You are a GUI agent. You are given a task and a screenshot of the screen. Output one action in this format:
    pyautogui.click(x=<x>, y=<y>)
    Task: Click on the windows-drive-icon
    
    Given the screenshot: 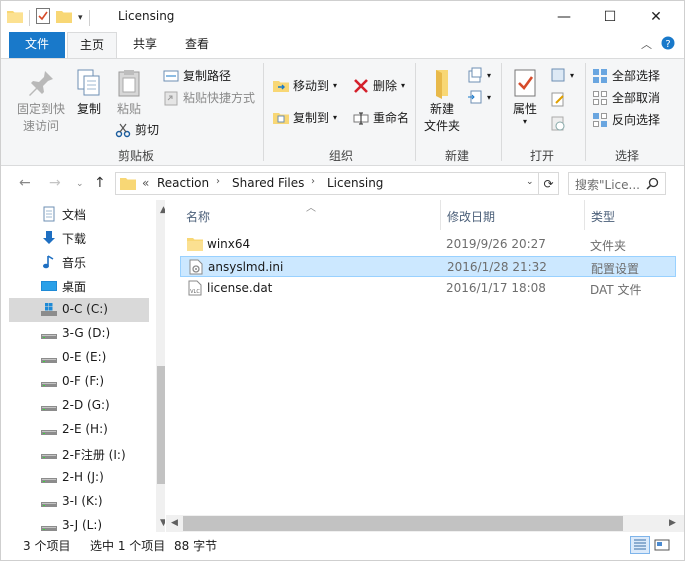 What is the action you would take?
    pyautogui.click(x=49, y=309)
    